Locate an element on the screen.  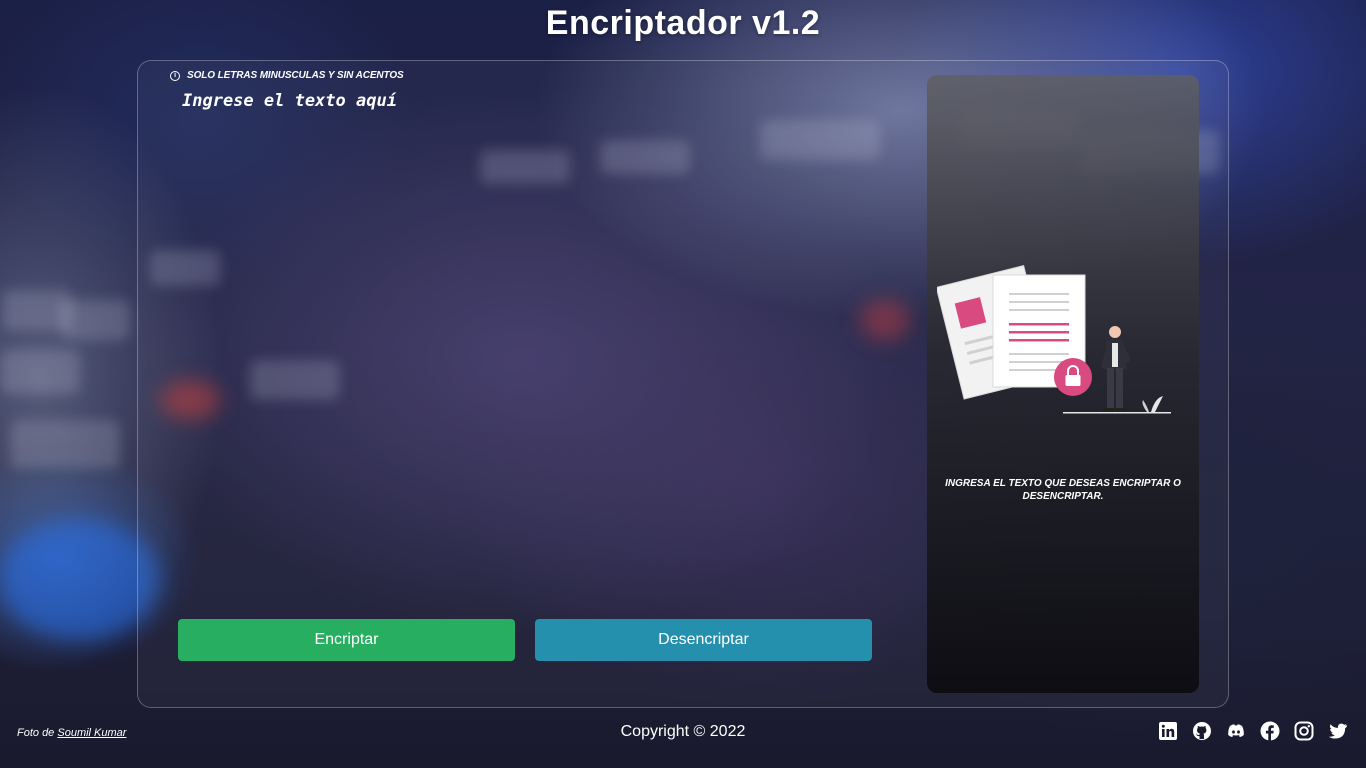
discord-icon is located at coordinates (1236, 731).